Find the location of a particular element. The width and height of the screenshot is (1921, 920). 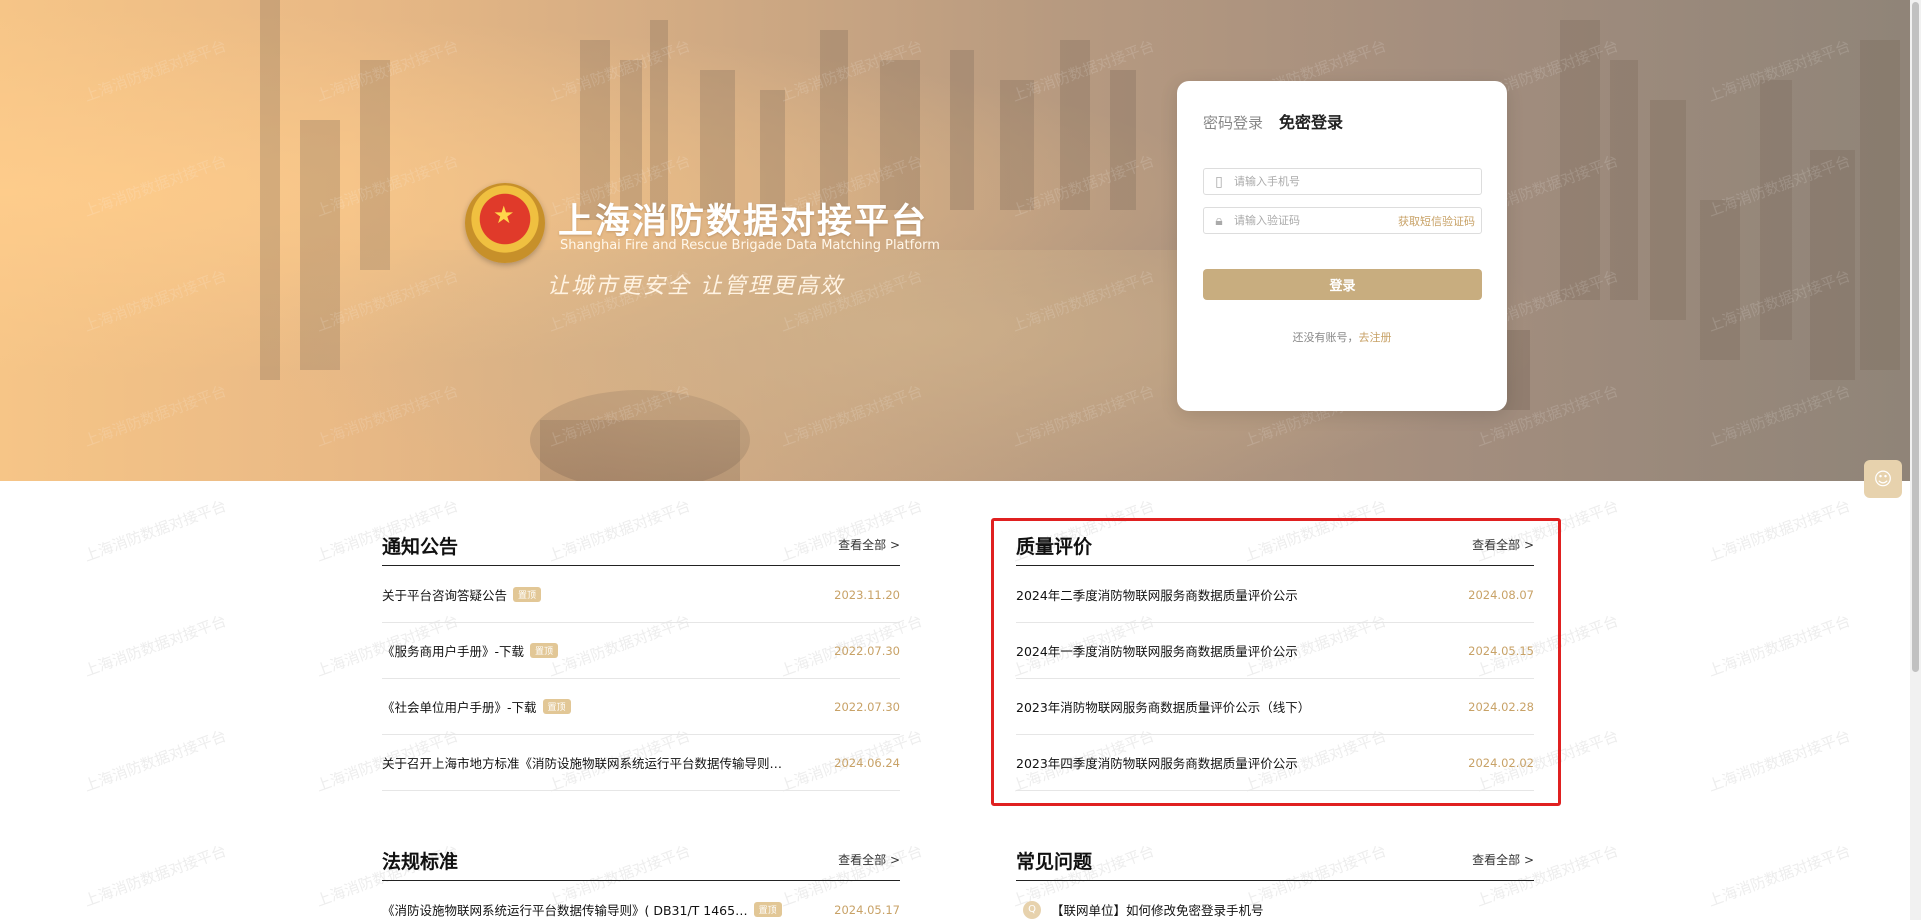

customer-service-icon: ☺ is located at coordinates (1883, 479).